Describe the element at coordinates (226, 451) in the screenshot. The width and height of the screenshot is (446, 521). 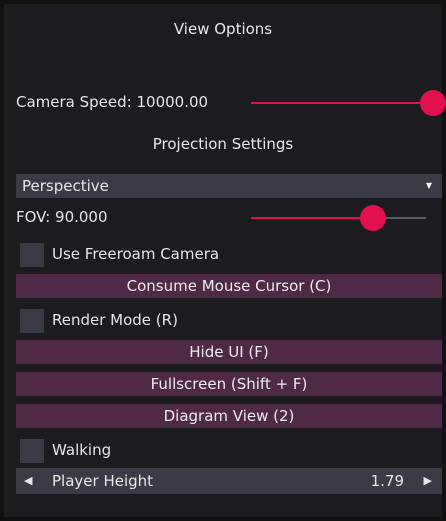
I see `walking-row: Walking` at that location.